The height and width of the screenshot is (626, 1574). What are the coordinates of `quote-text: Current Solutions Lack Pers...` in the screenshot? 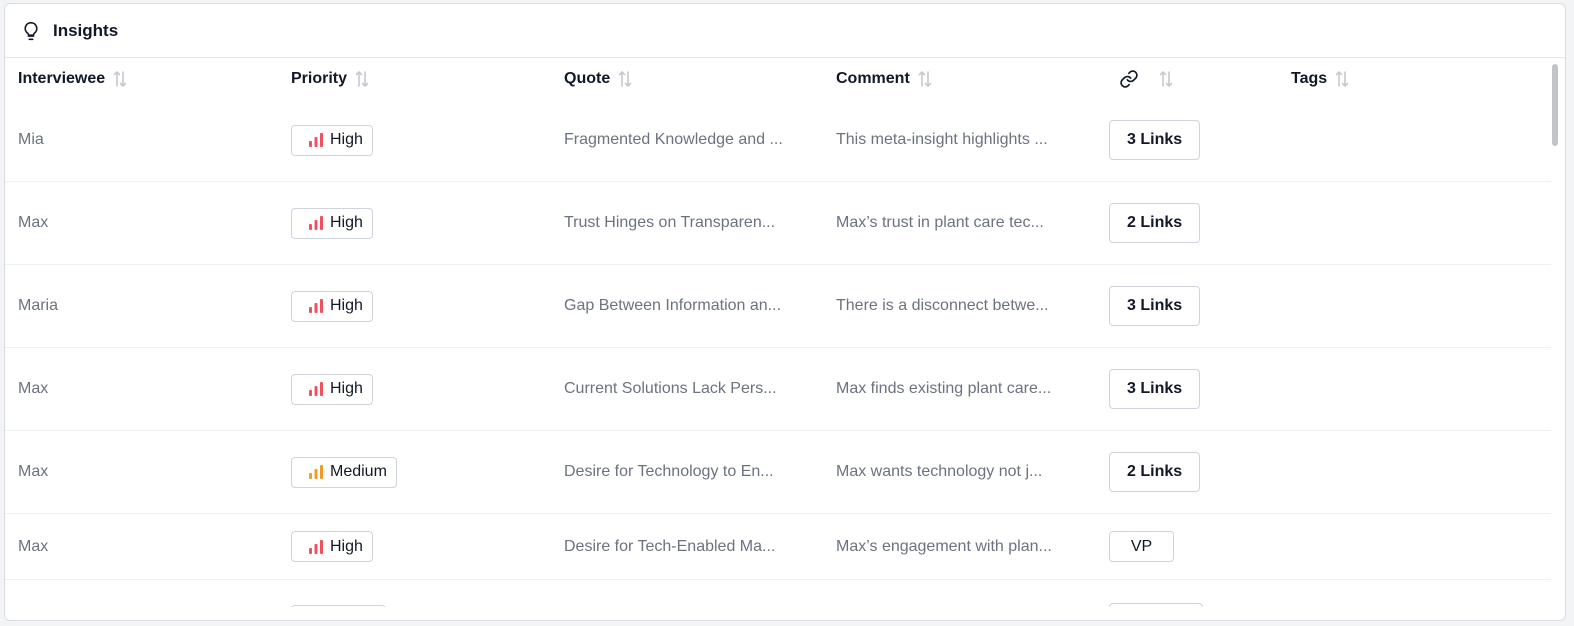 It's located at (670, 388).